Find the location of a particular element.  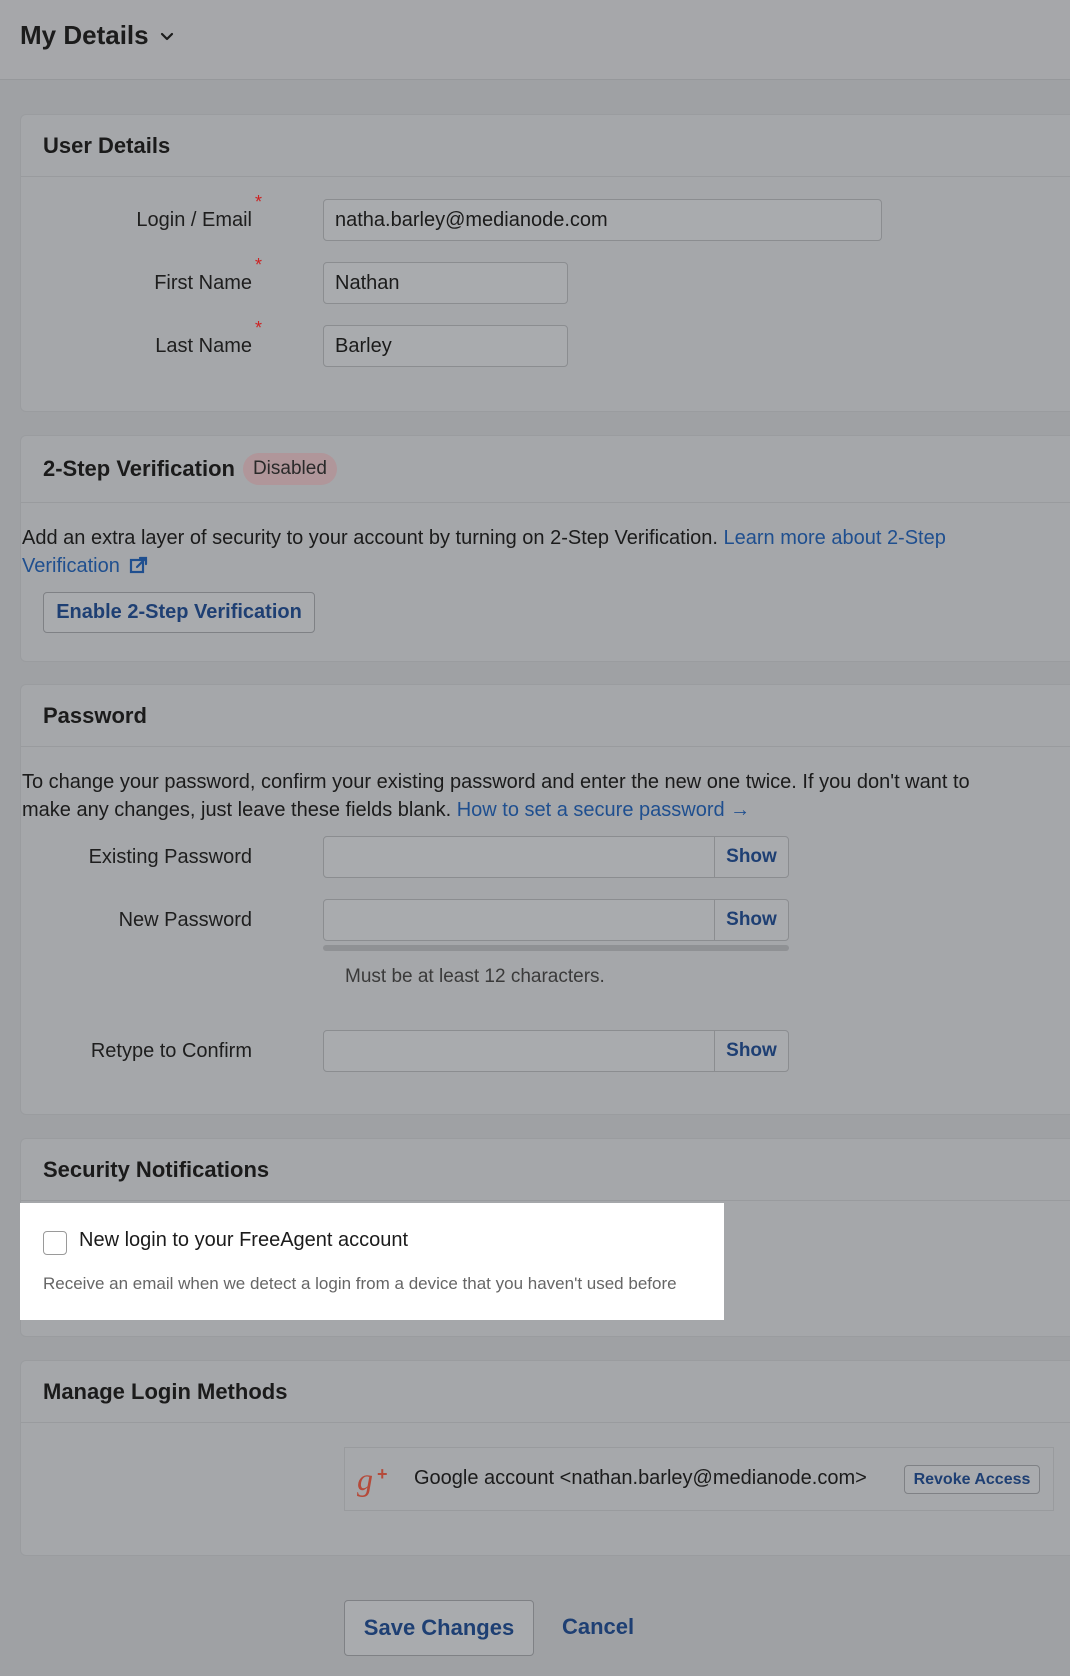

show-retype-password-button: Show is located at coordinates (751, 1051).